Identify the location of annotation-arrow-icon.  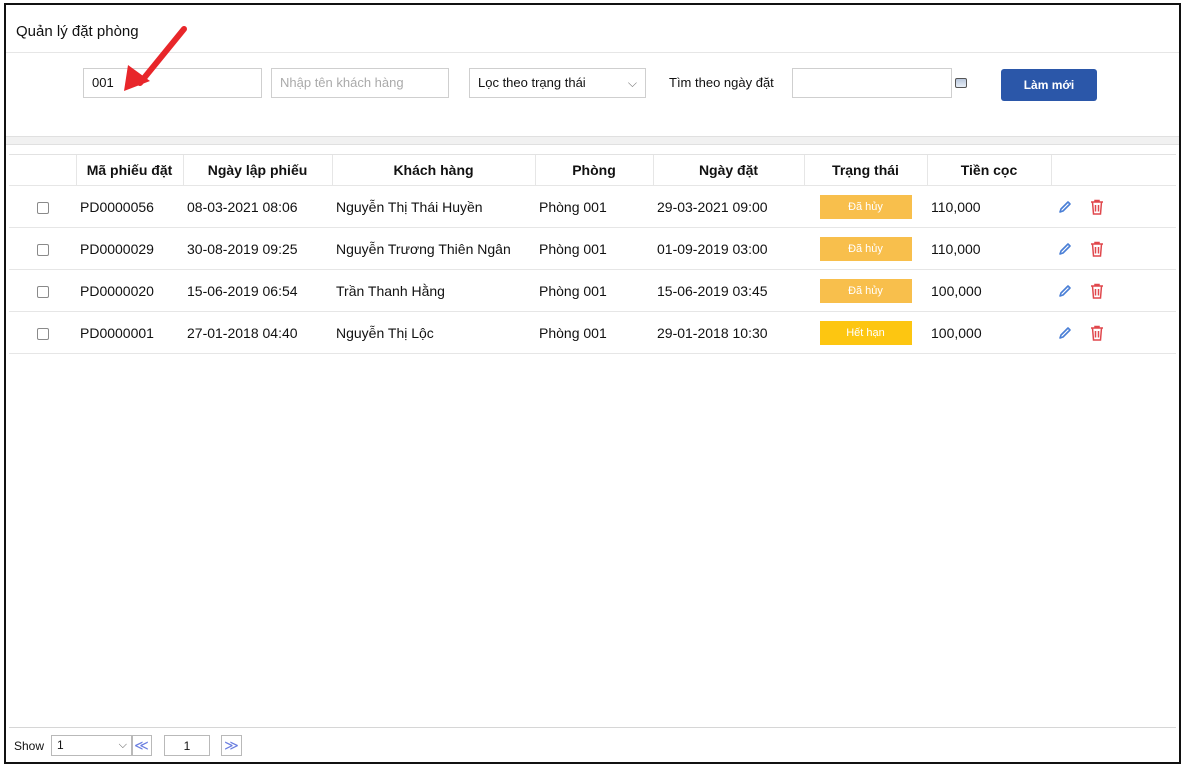
(155, 58).